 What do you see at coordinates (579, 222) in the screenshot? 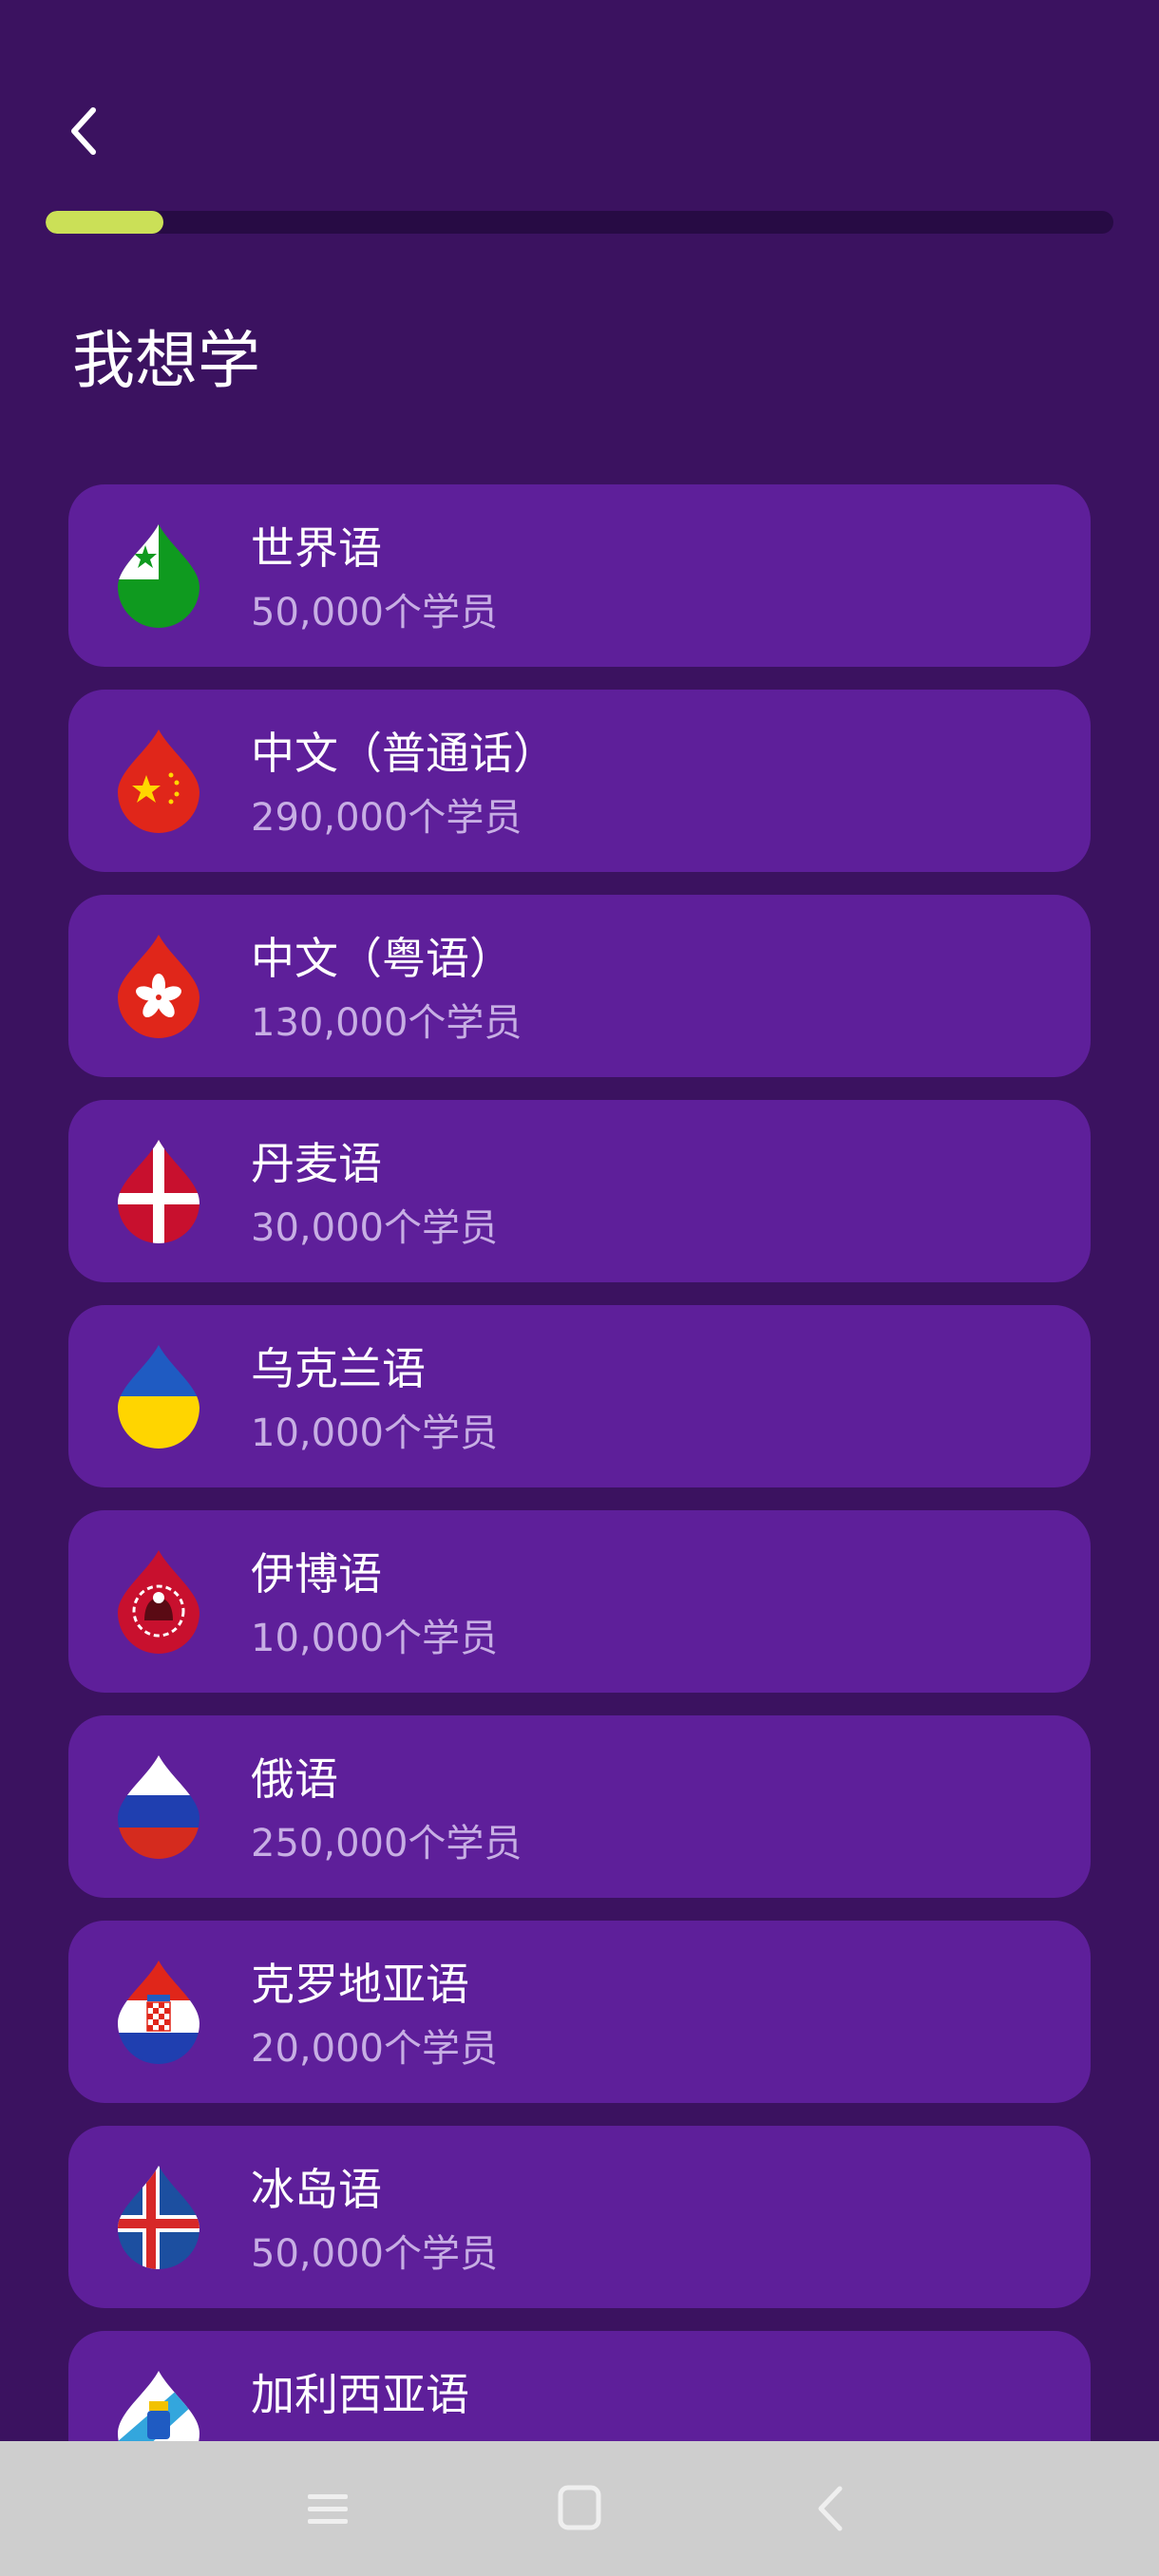
I see `progress-bar` at bounding box center [579, 222].